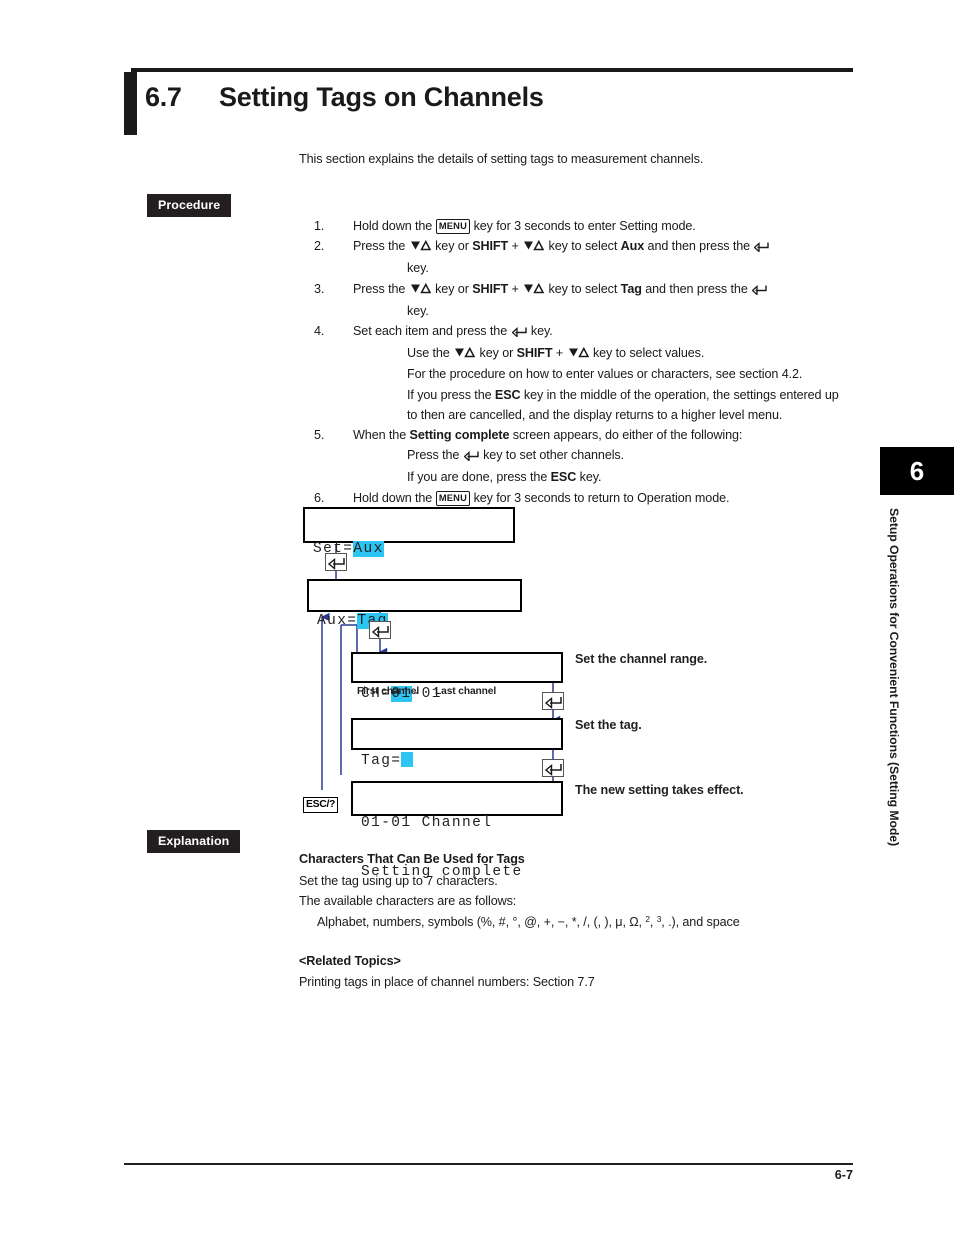  I want to click on char-list-post: , .), and space, so click(700, 922).